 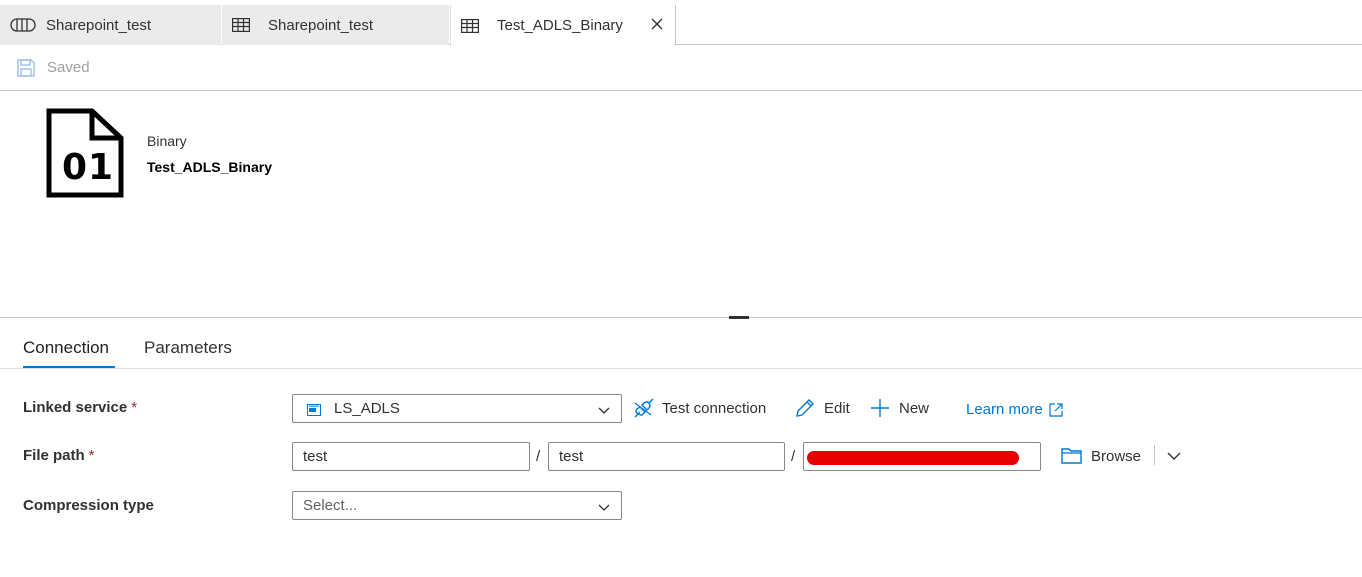 I want to click on plug-icon, so click(x=644, y=408).